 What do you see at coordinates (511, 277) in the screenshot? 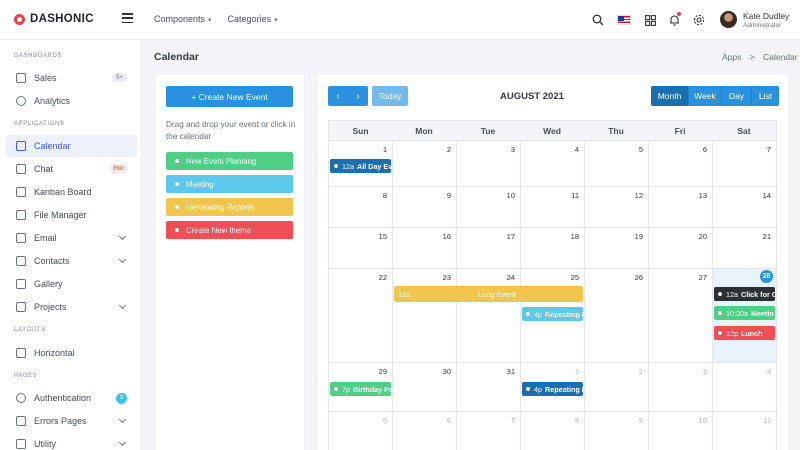
I see `day-number: 24` at bounding box center [511, 277].